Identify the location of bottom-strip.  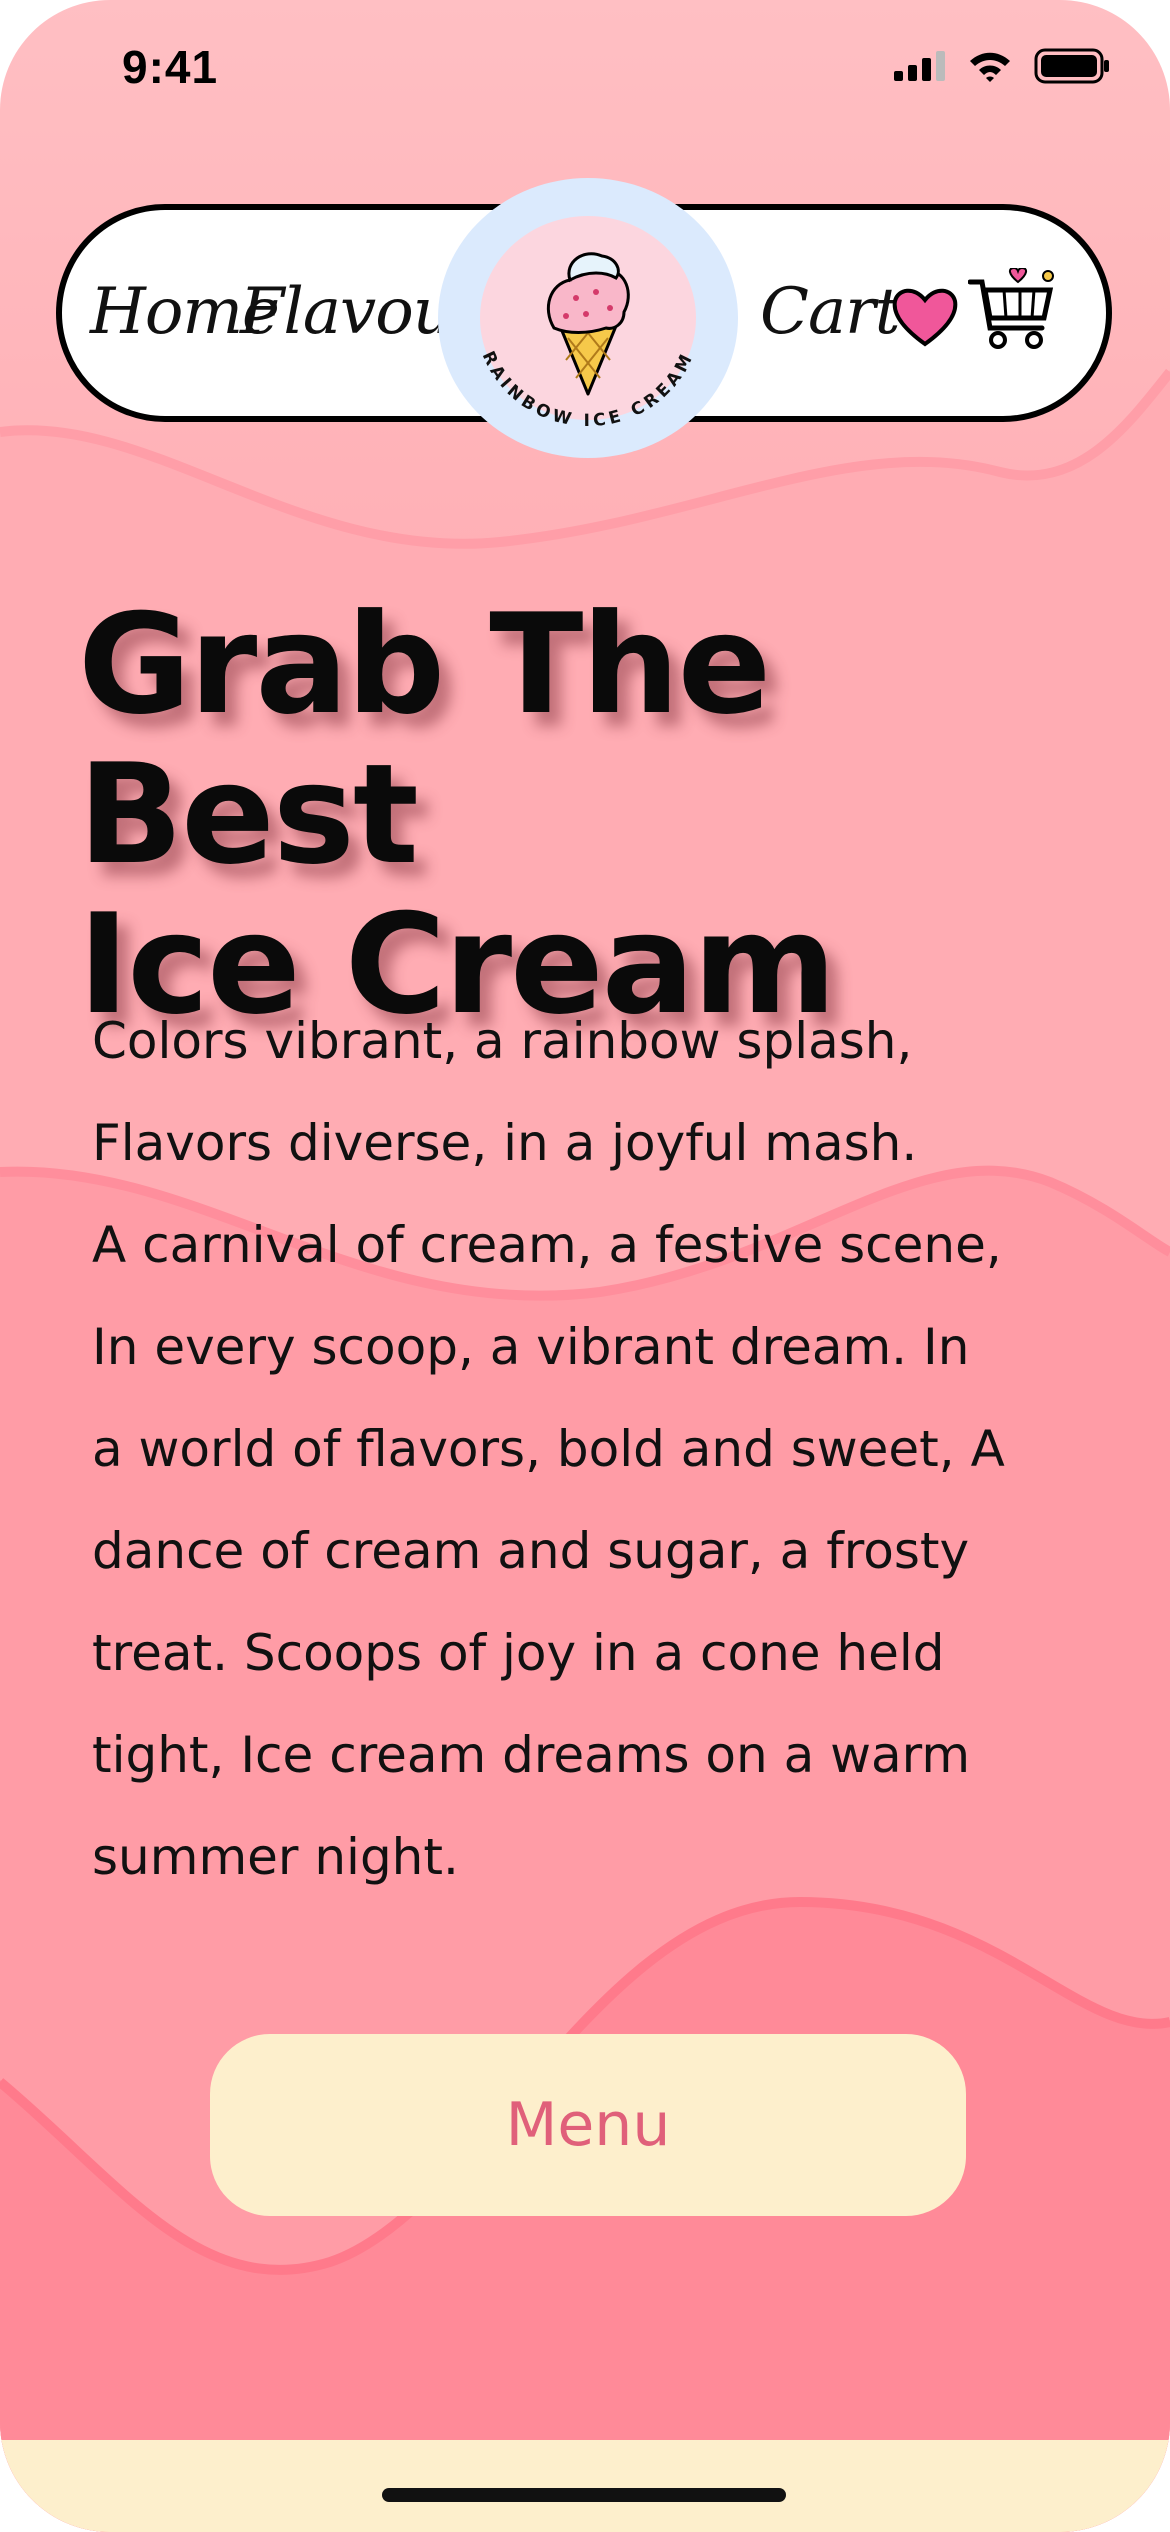
(585, 2486).